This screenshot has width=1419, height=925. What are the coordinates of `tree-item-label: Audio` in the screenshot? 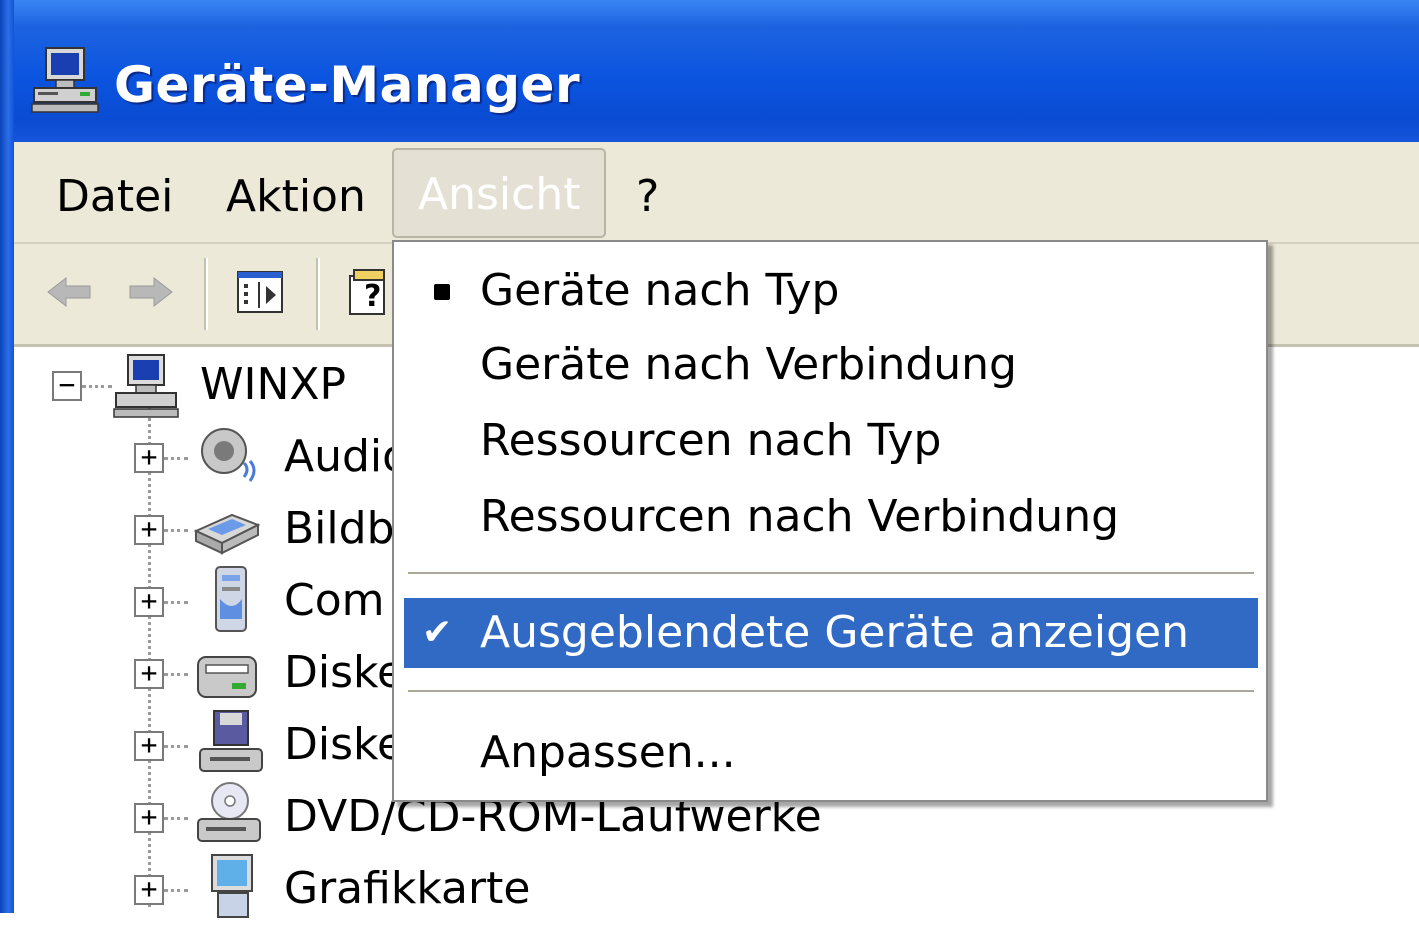 It's located at (346, 457).